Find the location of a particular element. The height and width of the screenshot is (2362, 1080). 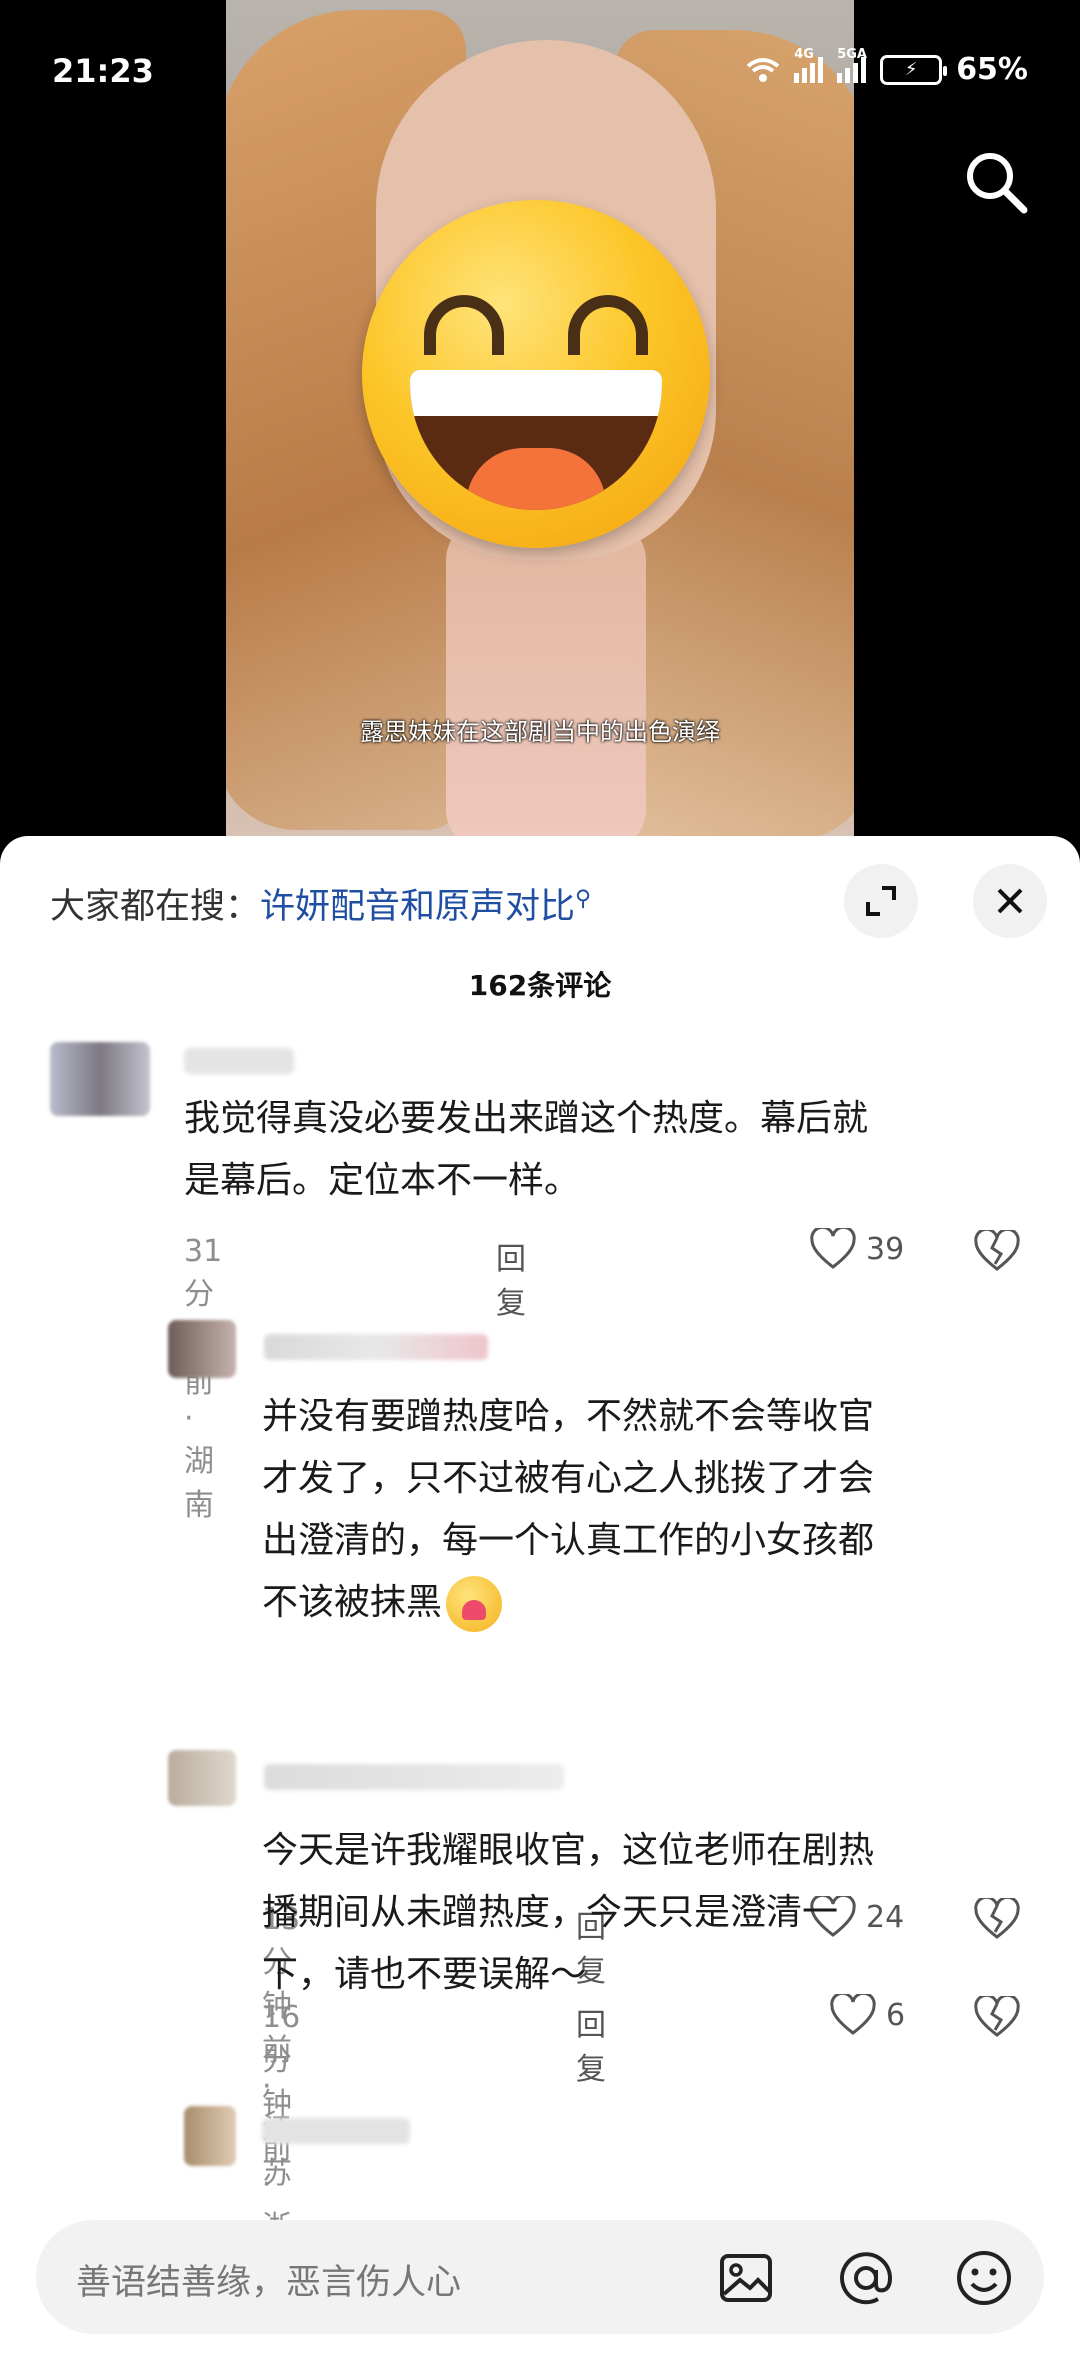

face-cover-emoji is located at coordinates (536, 374).